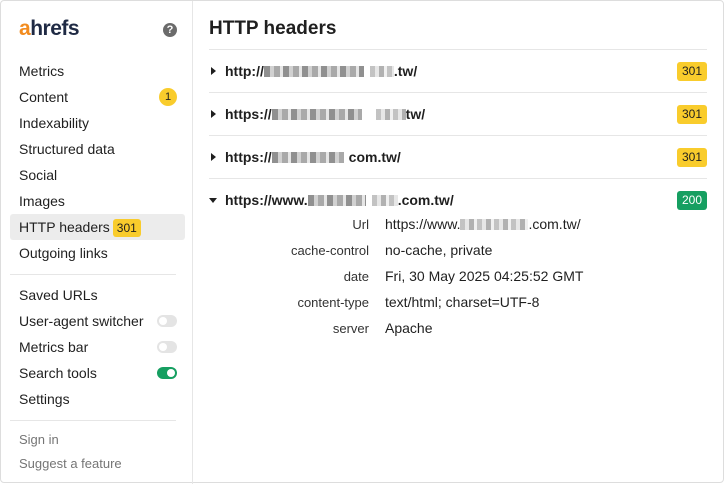 The image size is (724, 484). What do you see at coordinates (97, 97) in the screenshot?
I see `sidebar-item-content: Content 1` at bounding box center [97, 97].